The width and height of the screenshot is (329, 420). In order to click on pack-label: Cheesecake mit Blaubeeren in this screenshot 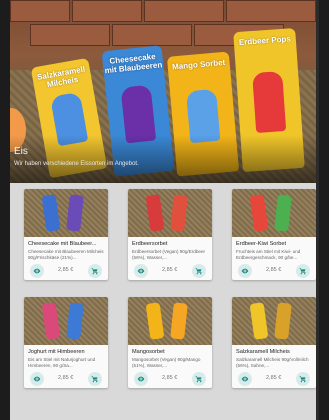, I will do `click(133, 63)`.